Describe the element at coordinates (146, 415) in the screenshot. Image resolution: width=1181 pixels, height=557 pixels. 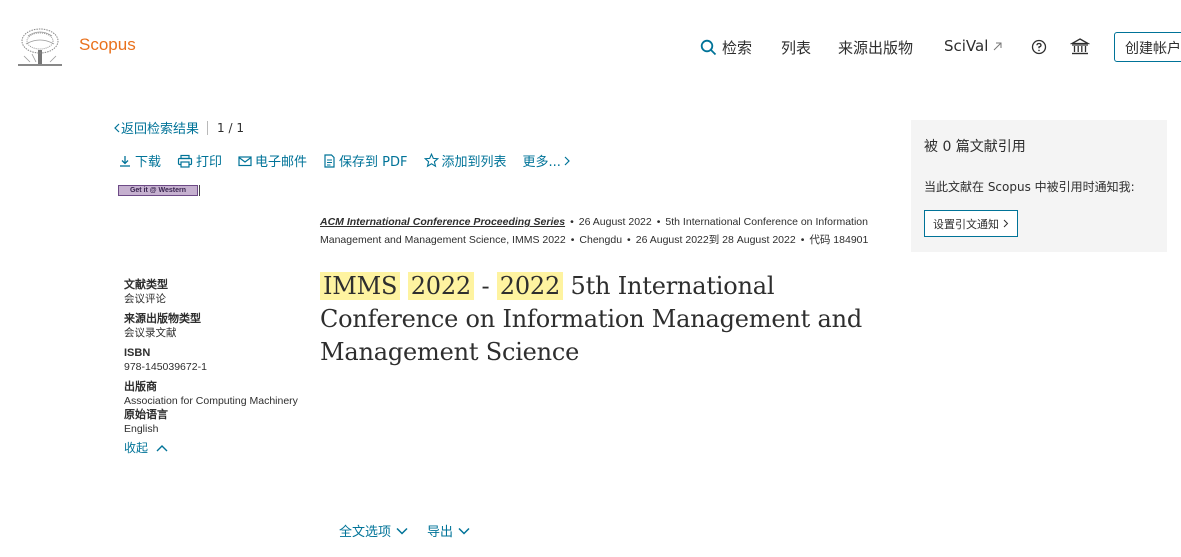
I see `language-label: 原始语言` at that location.